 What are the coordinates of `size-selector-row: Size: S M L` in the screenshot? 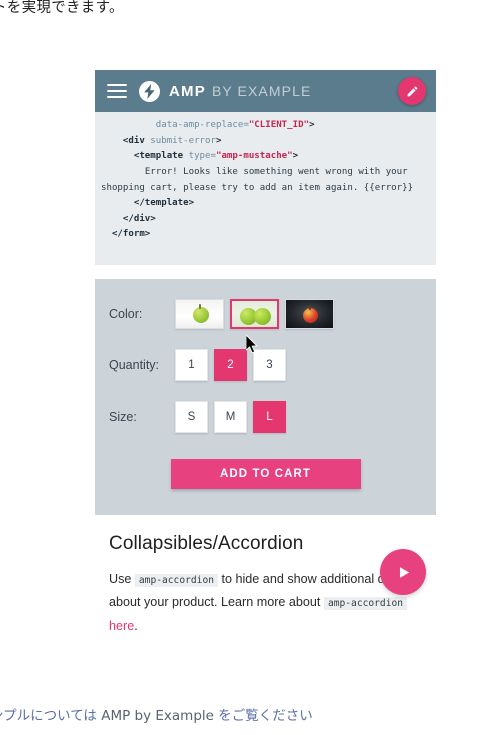 It's located at (265, 417).